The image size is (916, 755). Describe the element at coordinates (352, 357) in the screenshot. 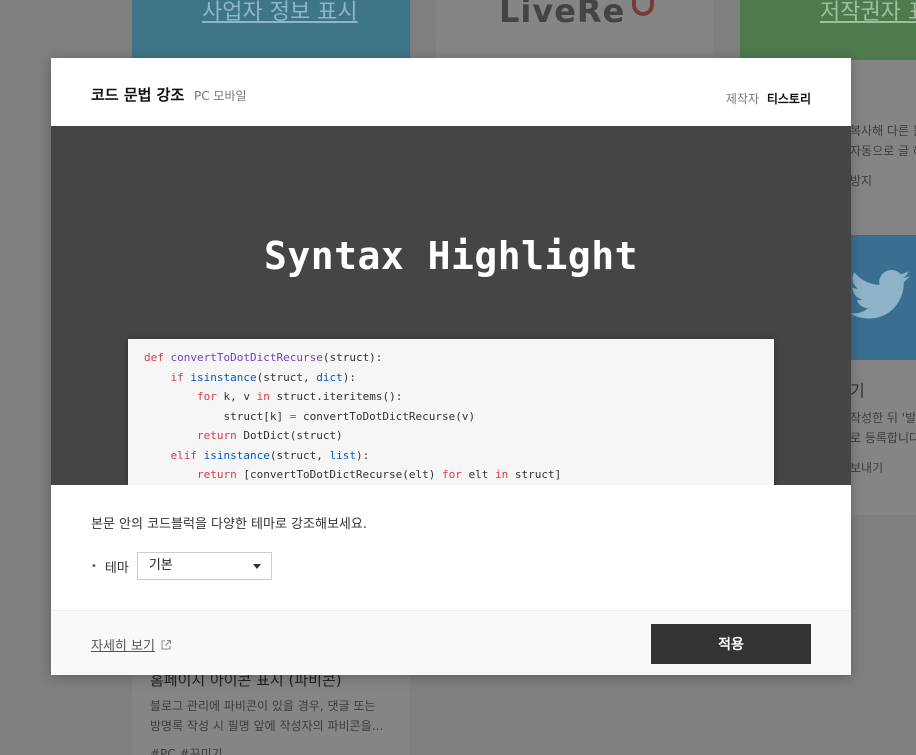

I see `code-token: (struct):` at that location.